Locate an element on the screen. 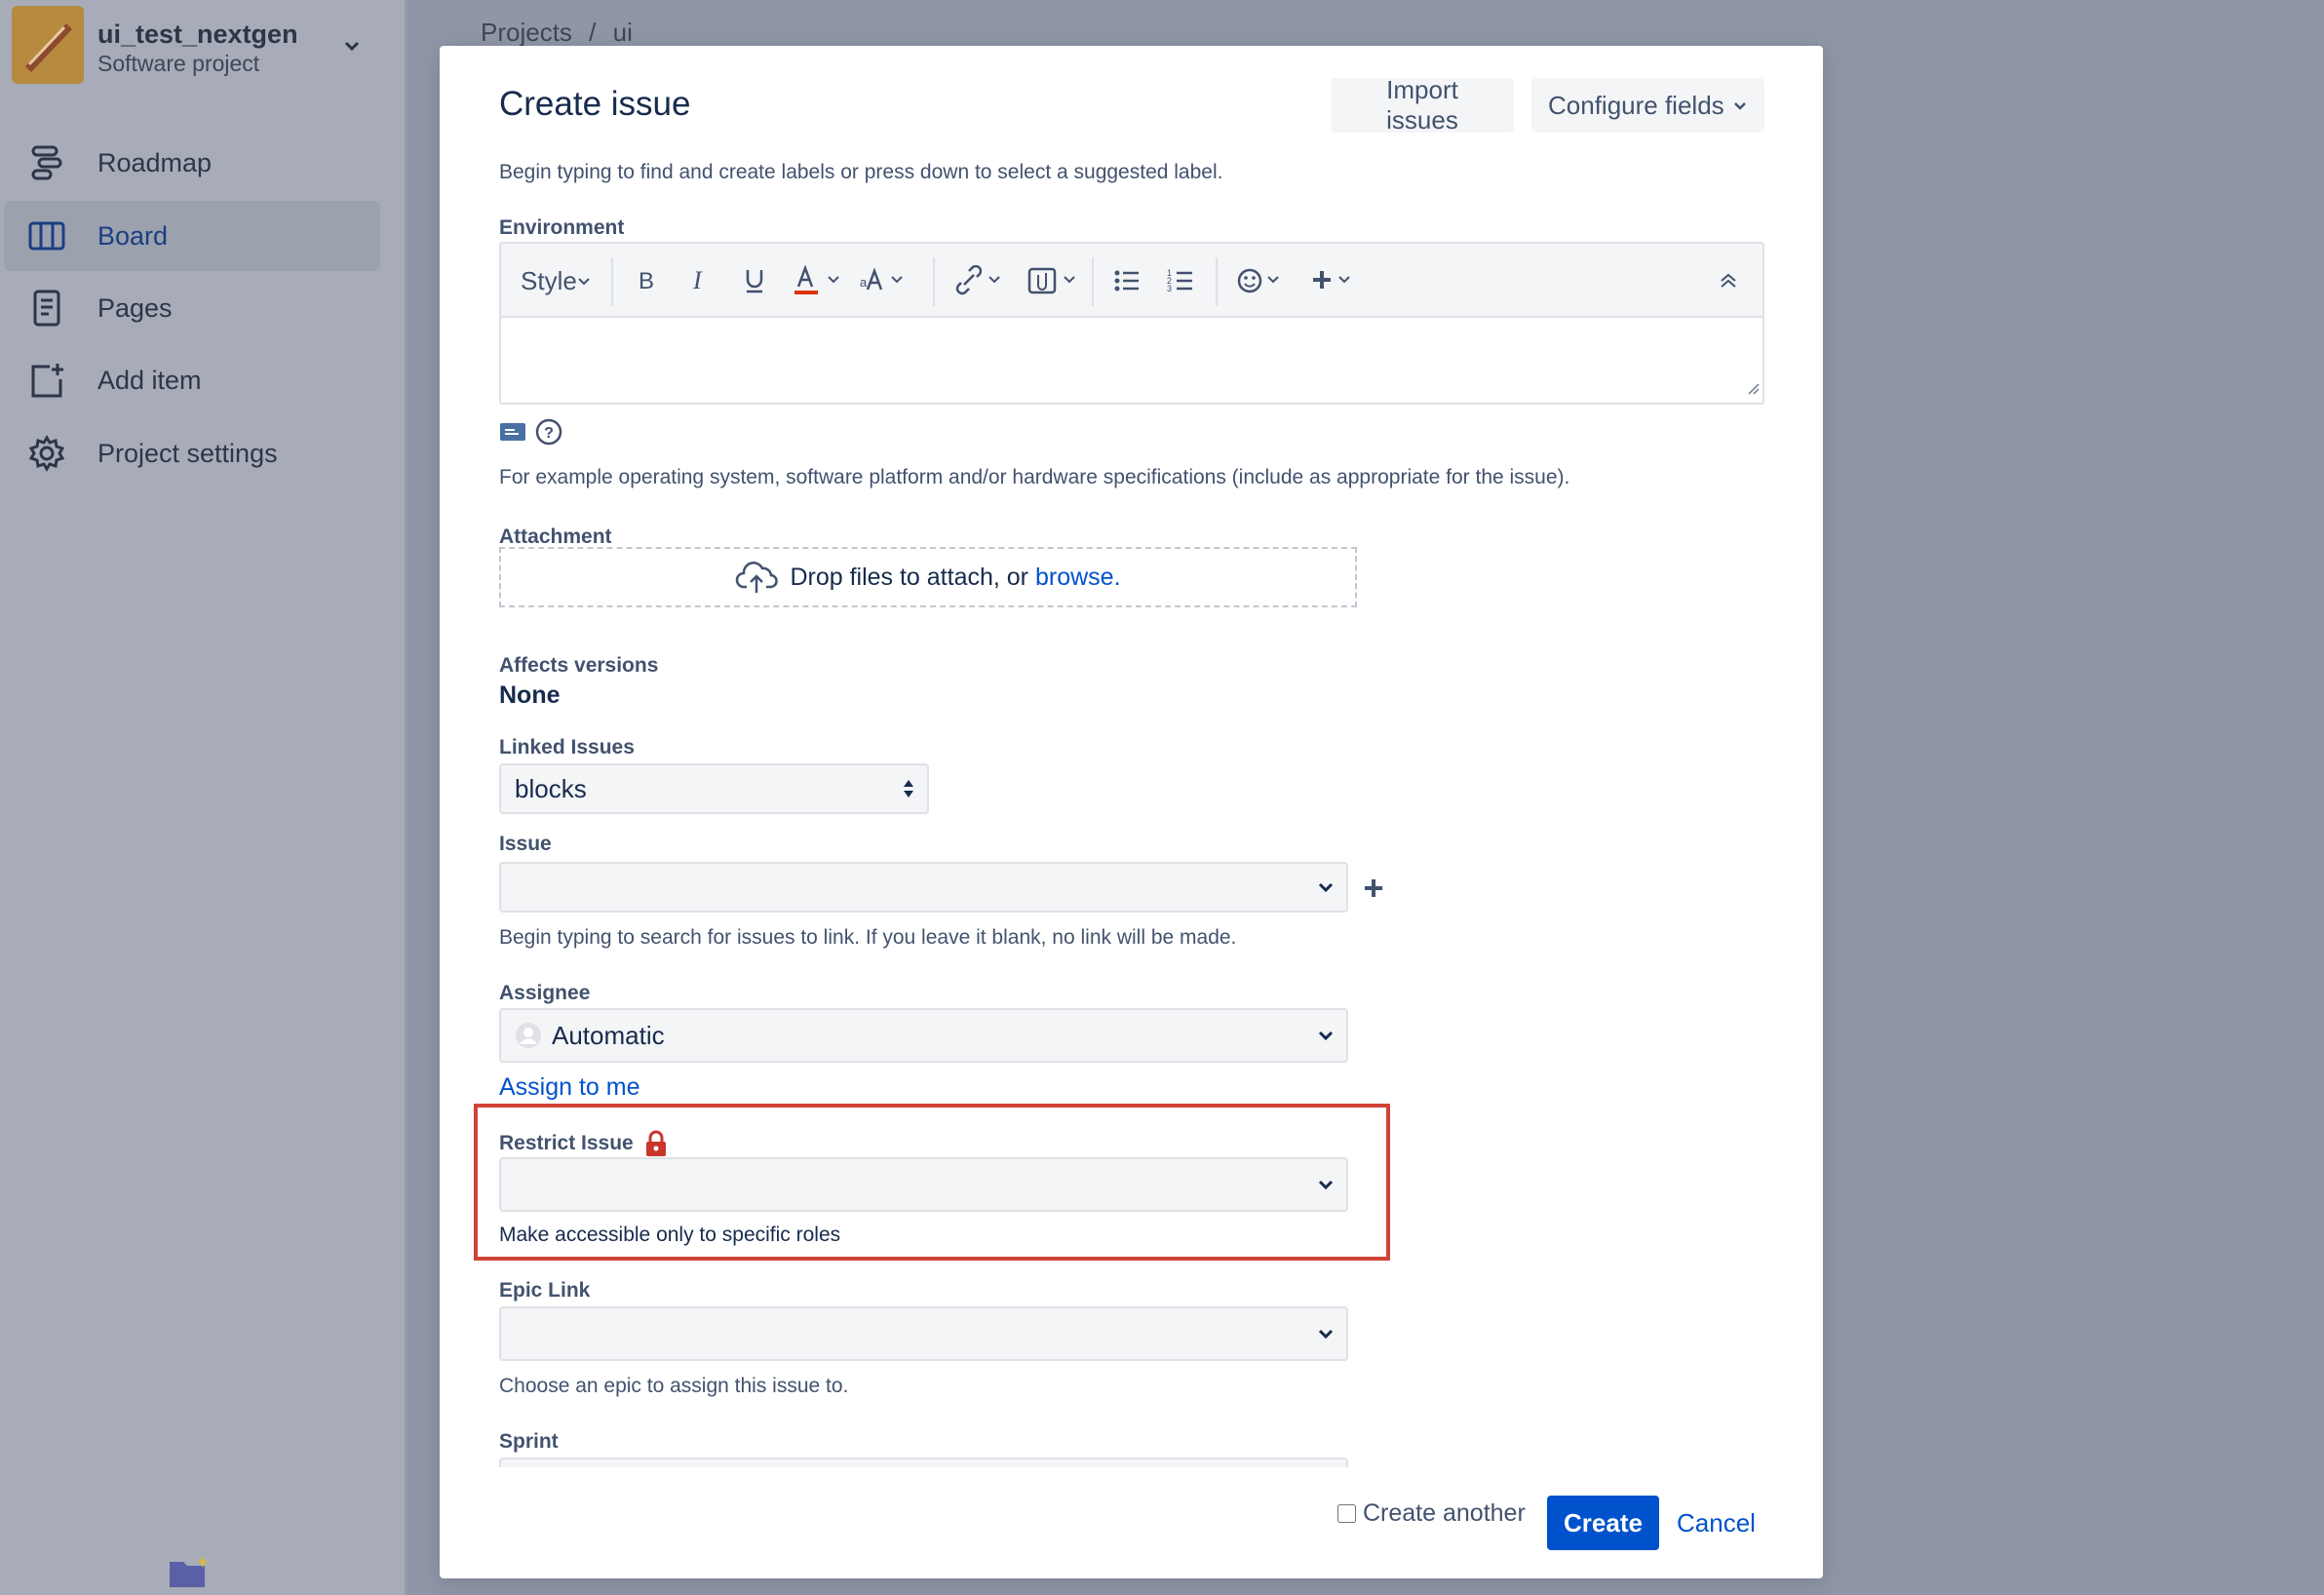 This screenshot has height=1595, width=2324. sidebar-item-label: Board is located at coordinates (133, 235).